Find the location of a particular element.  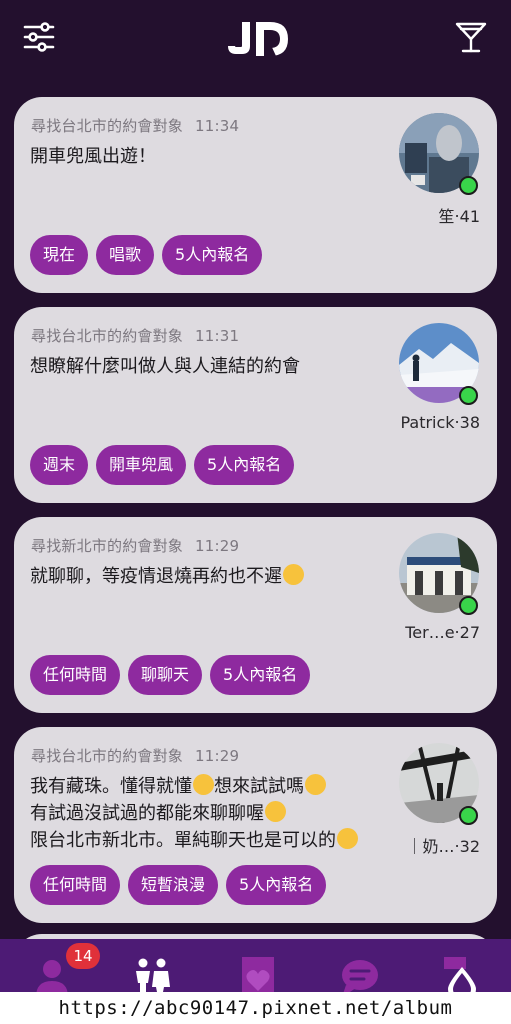

post-text: 就聊聊，等疫情退燒再約也不遲 is located at coordinates (200, 576).